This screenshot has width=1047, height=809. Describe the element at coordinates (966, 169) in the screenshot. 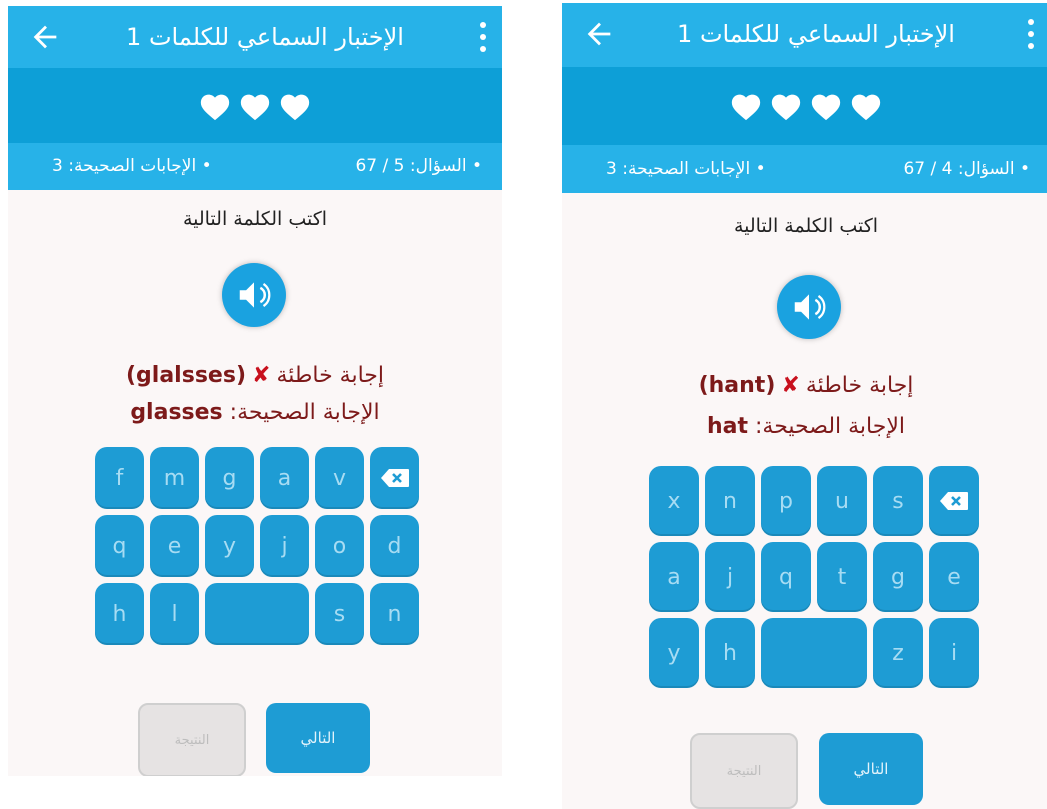

I see `question-counter: • السؤال: 4 / 67` at that location.